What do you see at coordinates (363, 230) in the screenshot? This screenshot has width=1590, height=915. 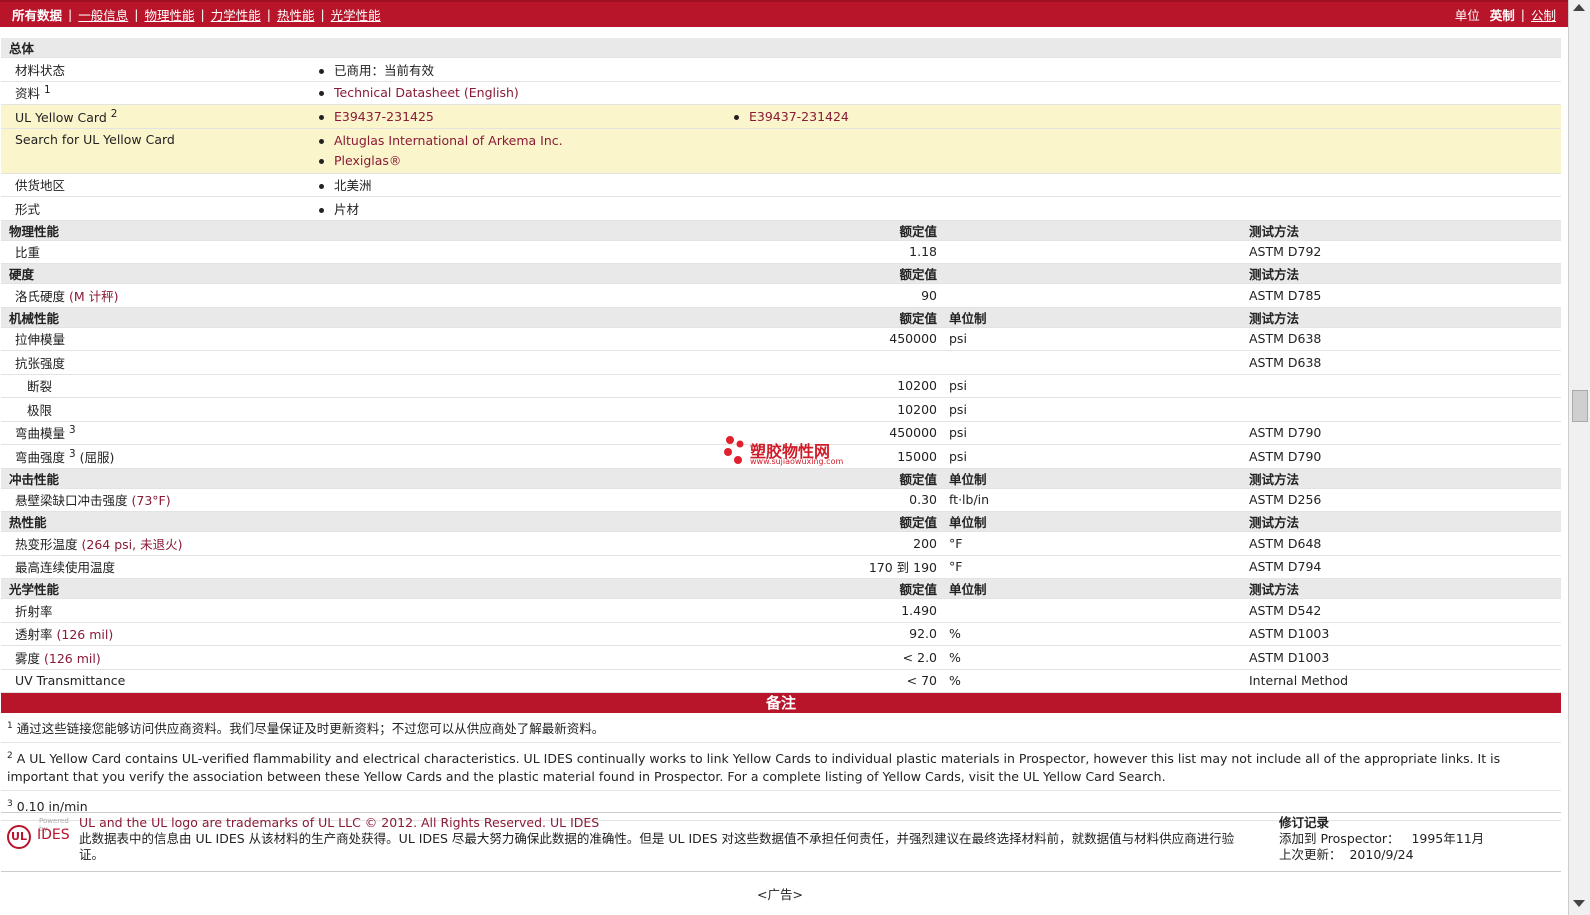 I see `section-title: 物理性能` at bounding box center [363, 230].